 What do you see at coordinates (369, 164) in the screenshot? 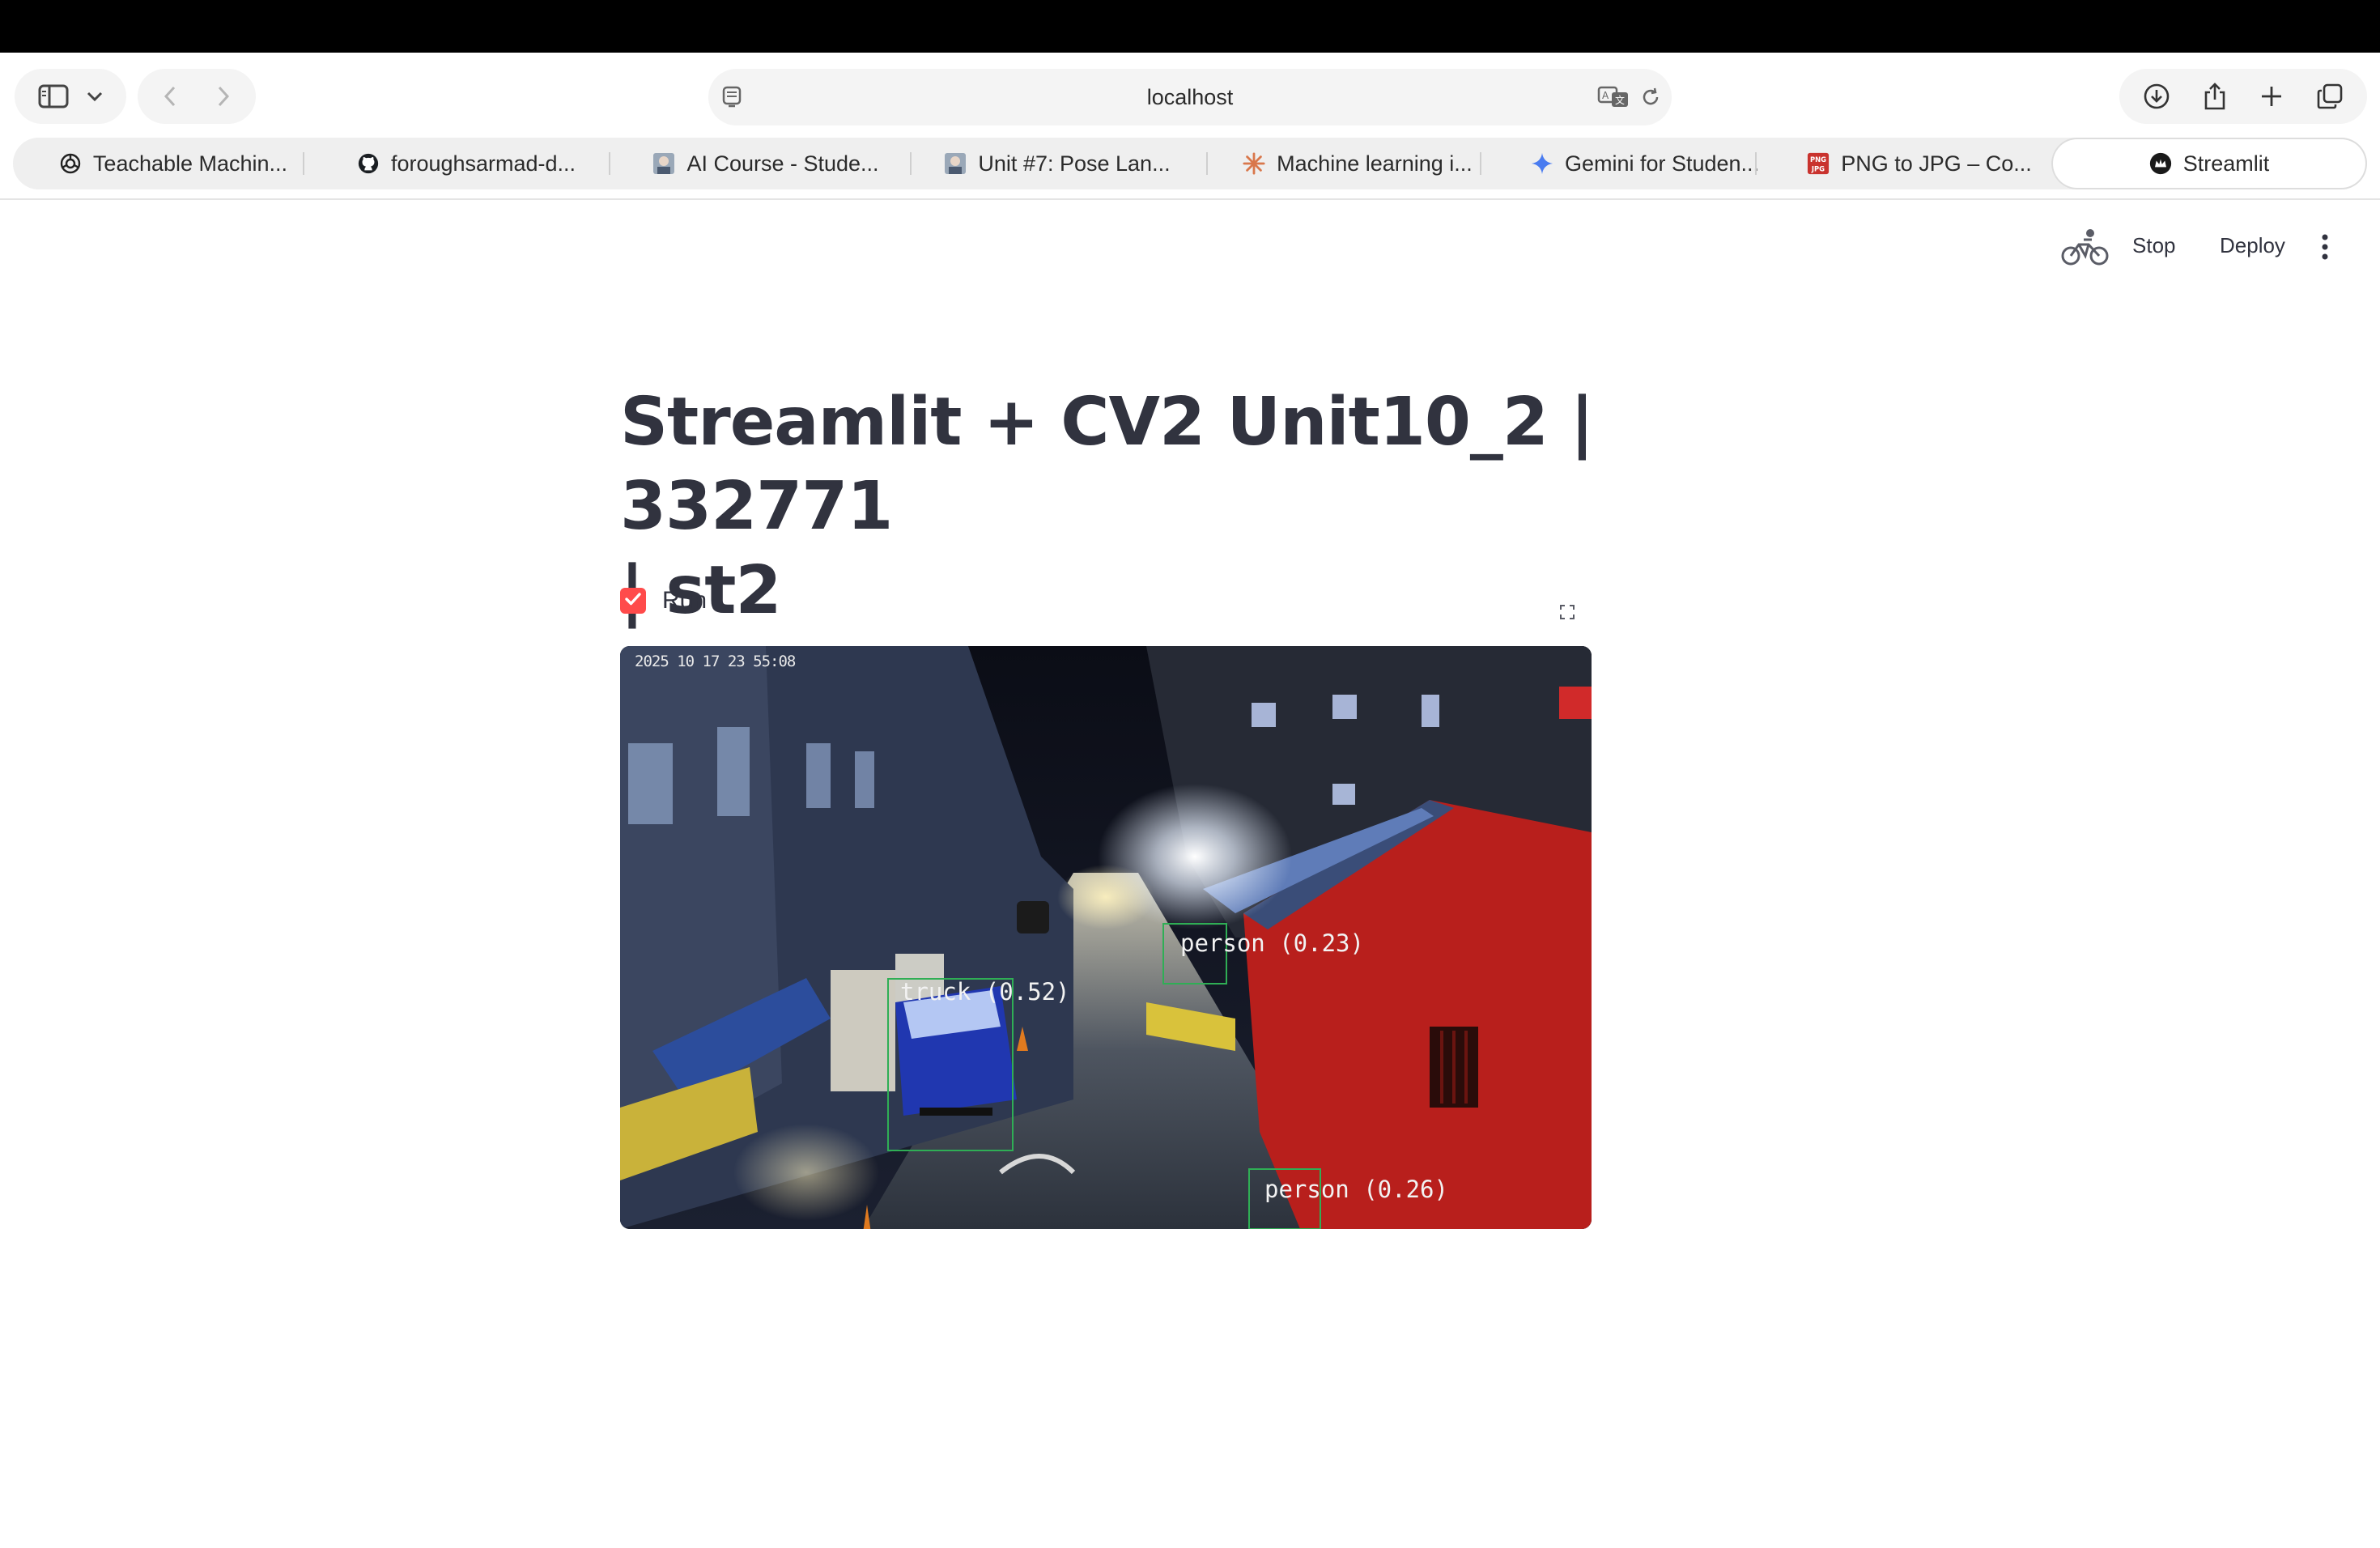
I see `github-icon` at bounding box center [369, 164].